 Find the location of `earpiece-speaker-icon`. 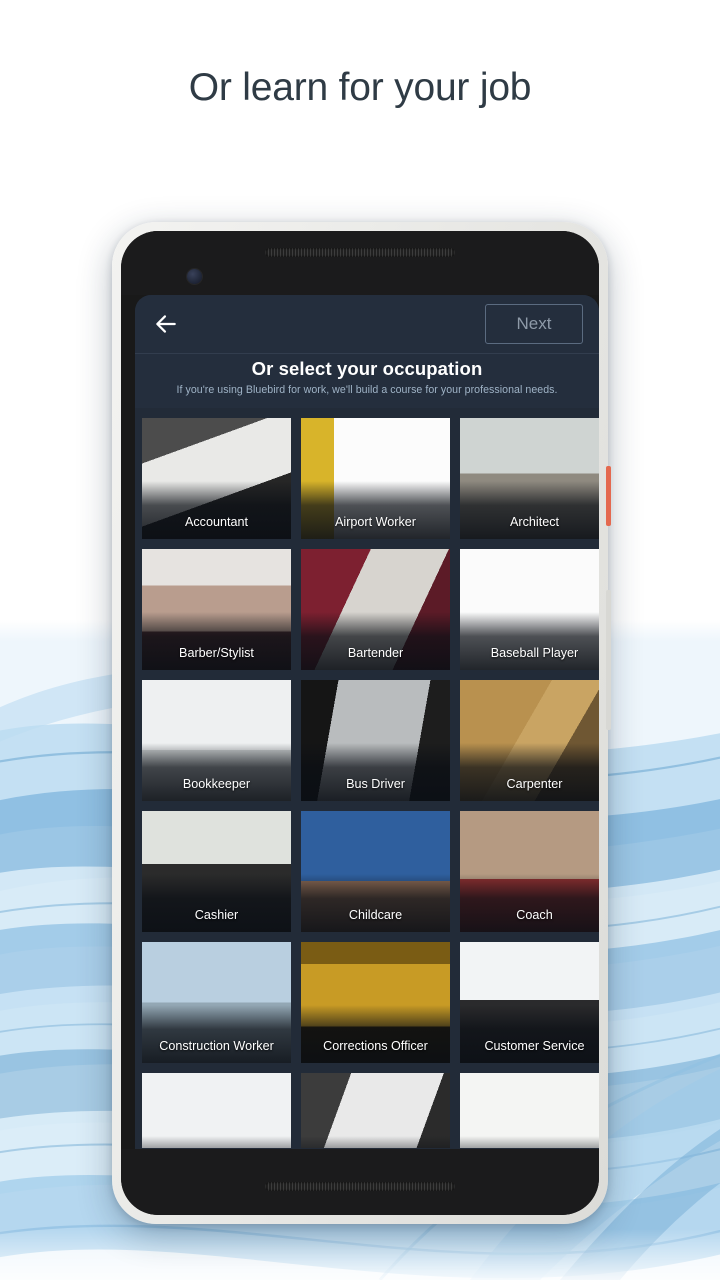

earpiece-speaker-icon is located at coordinates (360, 252).